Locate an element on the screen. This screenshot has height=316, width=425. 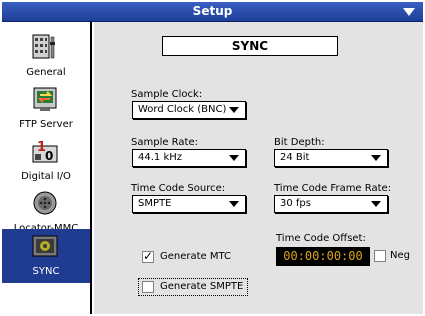
time-code-frame-rate-label: Time Code Frame Rate: is located at coordinates (333, 188).